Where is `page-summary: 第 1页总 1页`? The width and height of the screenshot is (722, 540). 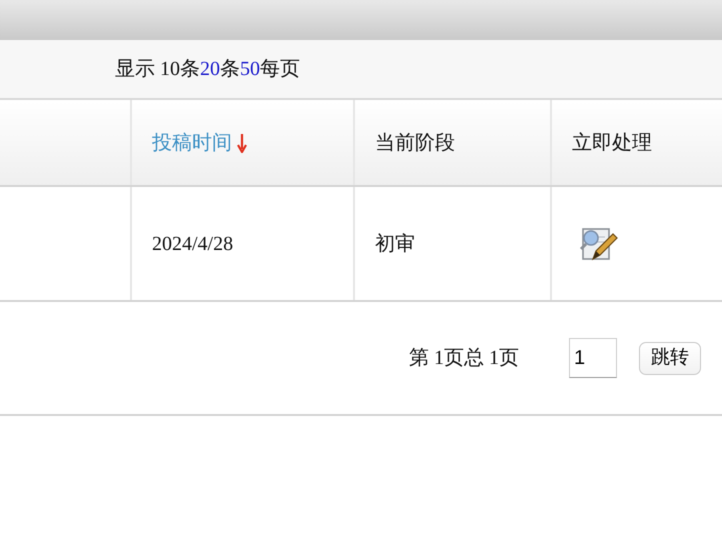 page-summary: 第 1页总 1页 is located at coordinates (464, 358).